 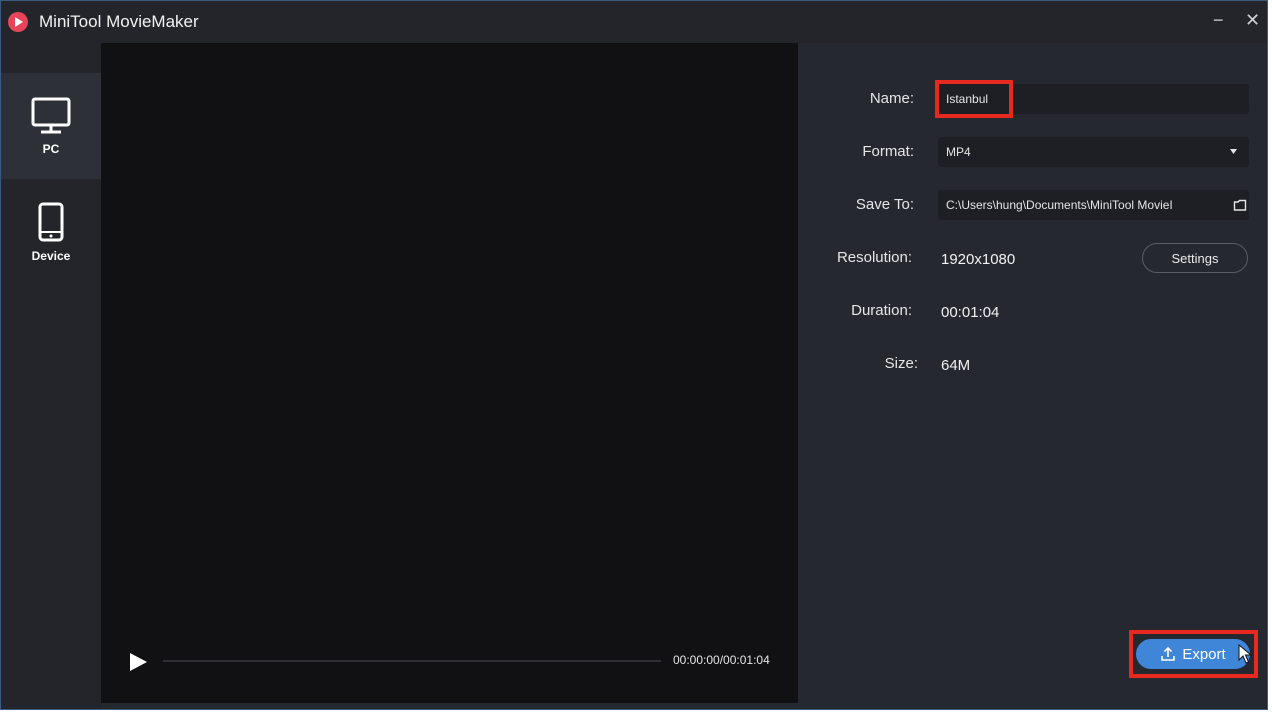 I want to click on app-logo-icon, so click(x=18, y=22).